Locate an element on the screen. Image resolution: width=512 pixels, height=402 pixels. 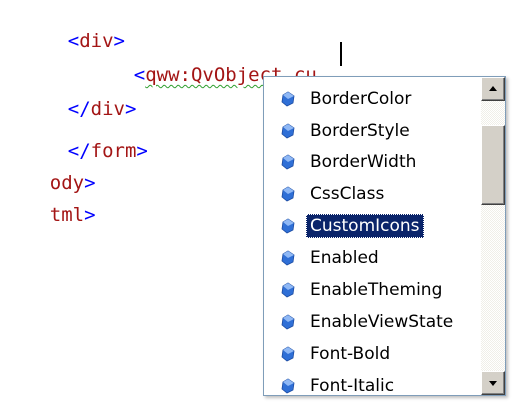
completion-item-label: BorderWidth is located at coordinates (363, 162).